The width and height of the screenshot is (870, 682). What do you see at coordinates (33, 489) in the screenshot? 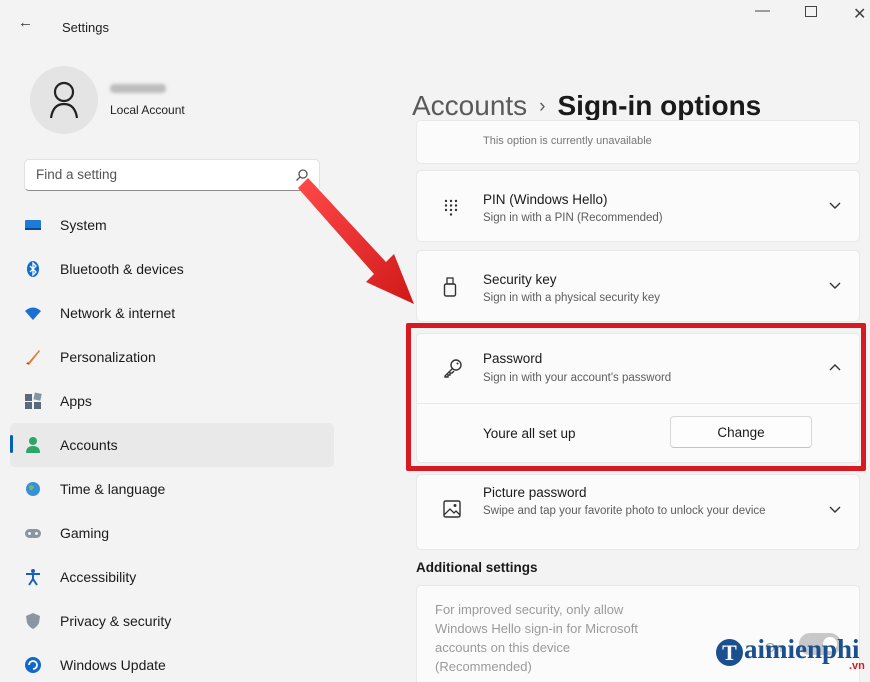
I see `globe-icon` at bounding box center [33, 489].